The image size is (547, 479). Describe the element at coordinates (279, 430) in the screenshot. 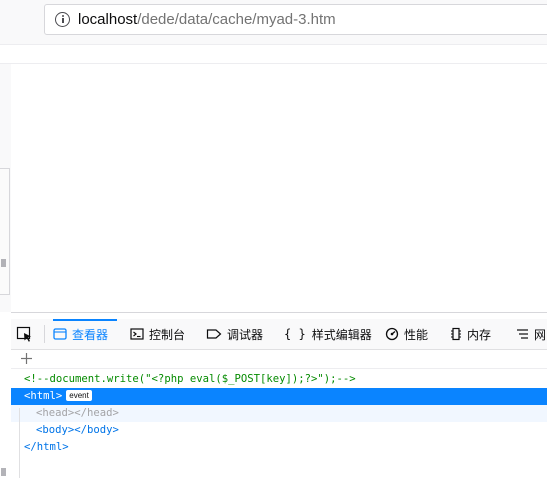

I see `markup-body-node: <body></body>` at that location.